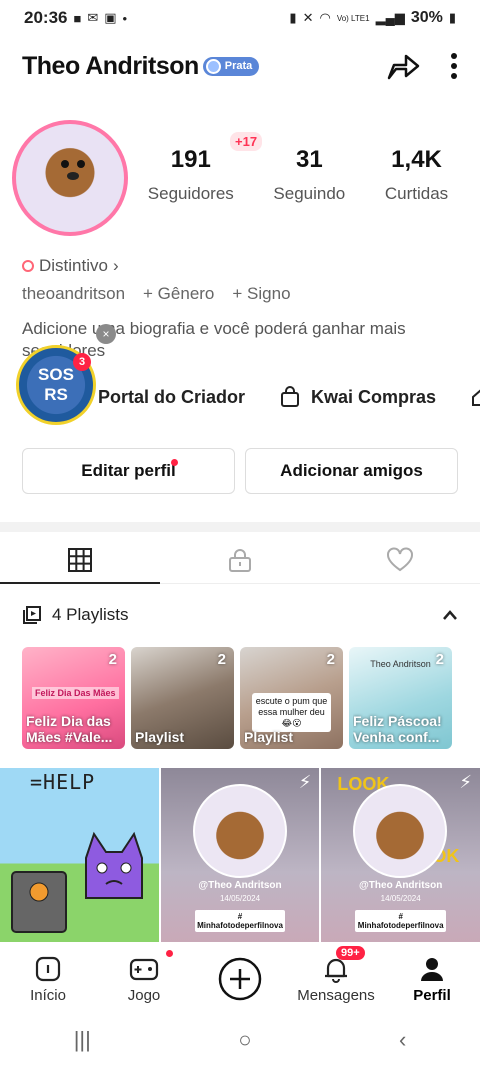 The width and height of the screenshot is (480, 1066). Describe the element at coordinates (77, 18) in the screenshot. I see `camera-icon: ■` at that location.